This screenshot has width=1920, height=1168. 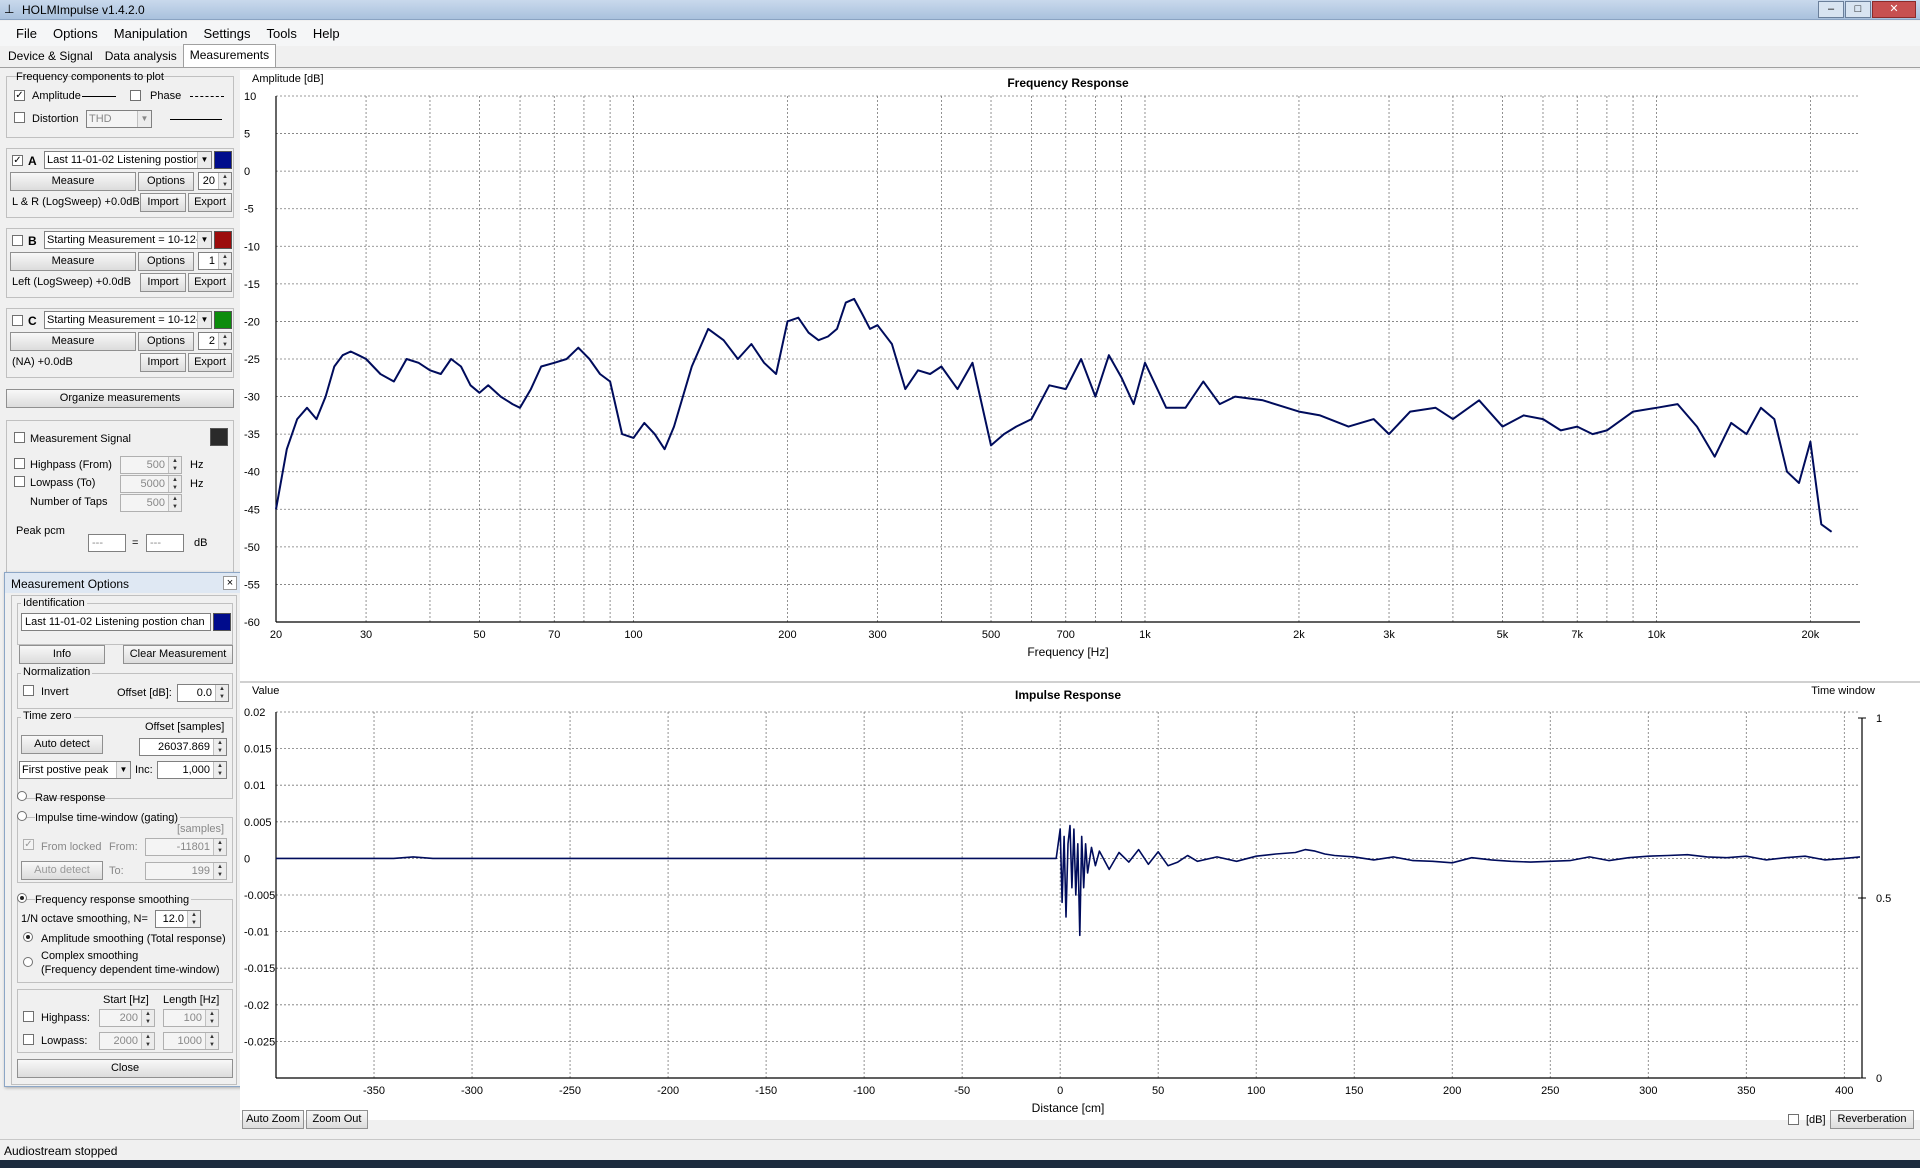 What do you see at coordinates (229, 55) in the screenshot?
I see `tab-measurements: Measurements` at bounding box center [229, 55].